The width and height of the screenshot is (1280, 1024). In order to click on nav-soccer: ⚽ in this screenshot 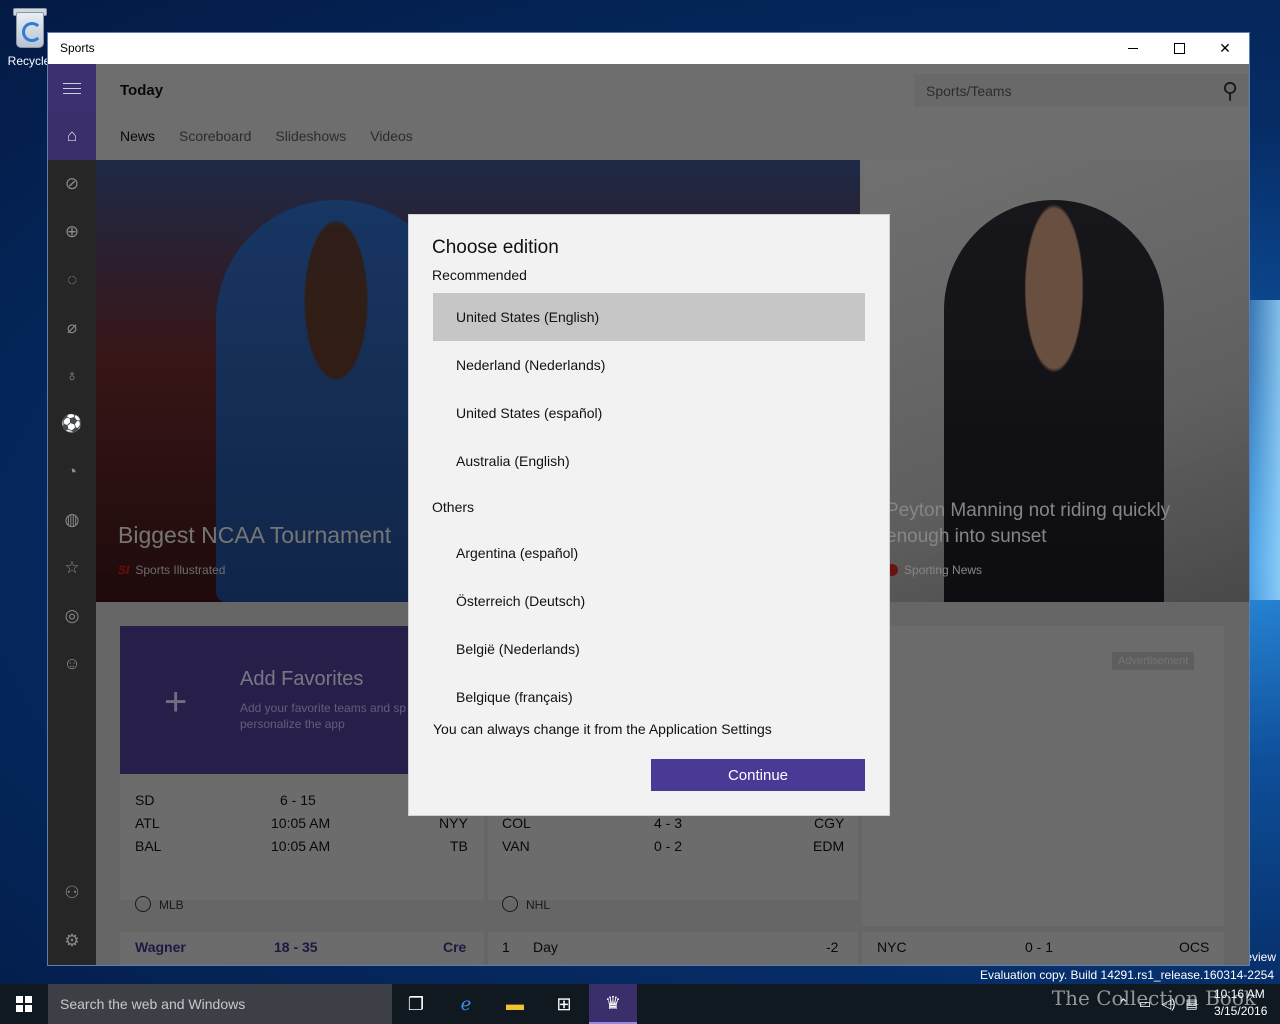, I will do `click(72, 424)`.